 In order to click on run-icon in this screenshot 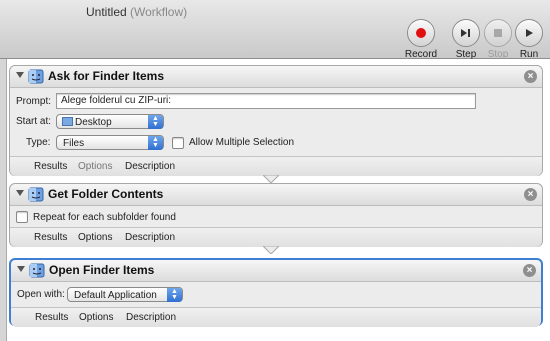, I will do `click(529, 33)`.